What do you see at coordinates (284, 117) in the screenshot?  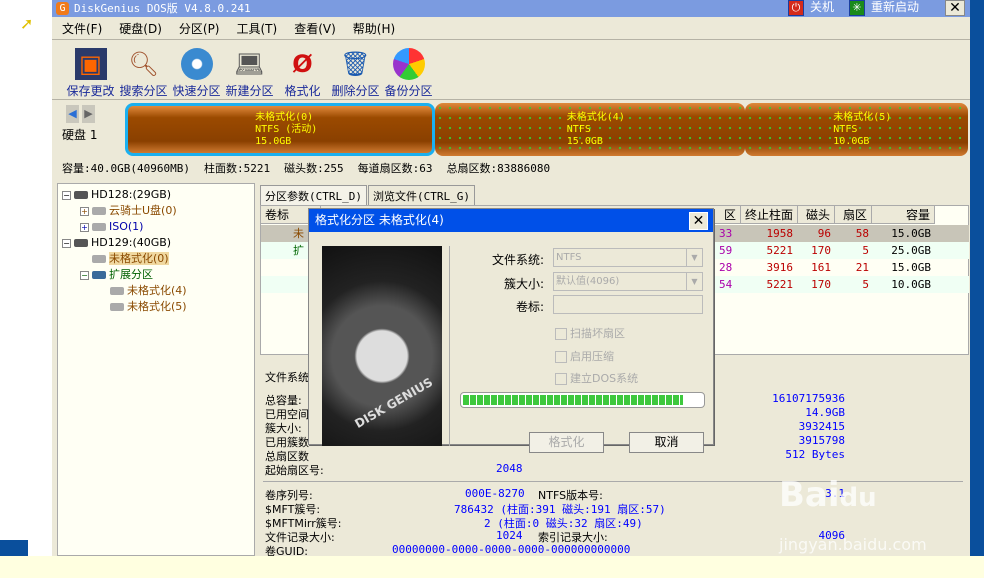 I see `partition-name: 未格式化(0)` at bounding box center [284, 117].